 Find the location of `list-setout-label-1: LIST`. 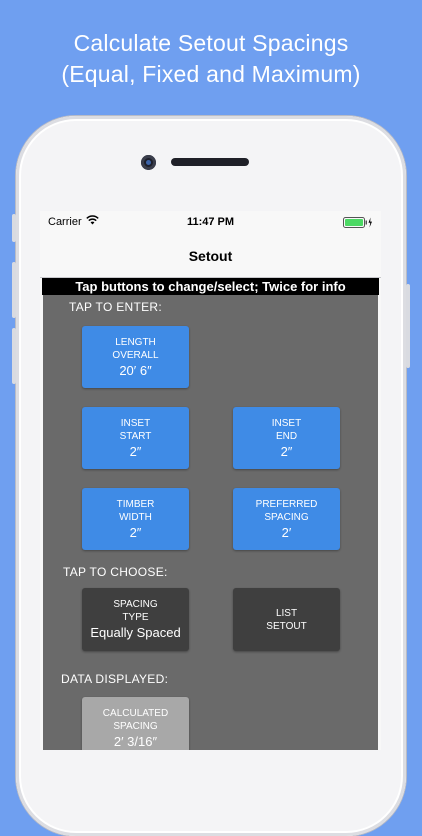

list-setout-label-1: LIST is located at coordinates (286, 613).